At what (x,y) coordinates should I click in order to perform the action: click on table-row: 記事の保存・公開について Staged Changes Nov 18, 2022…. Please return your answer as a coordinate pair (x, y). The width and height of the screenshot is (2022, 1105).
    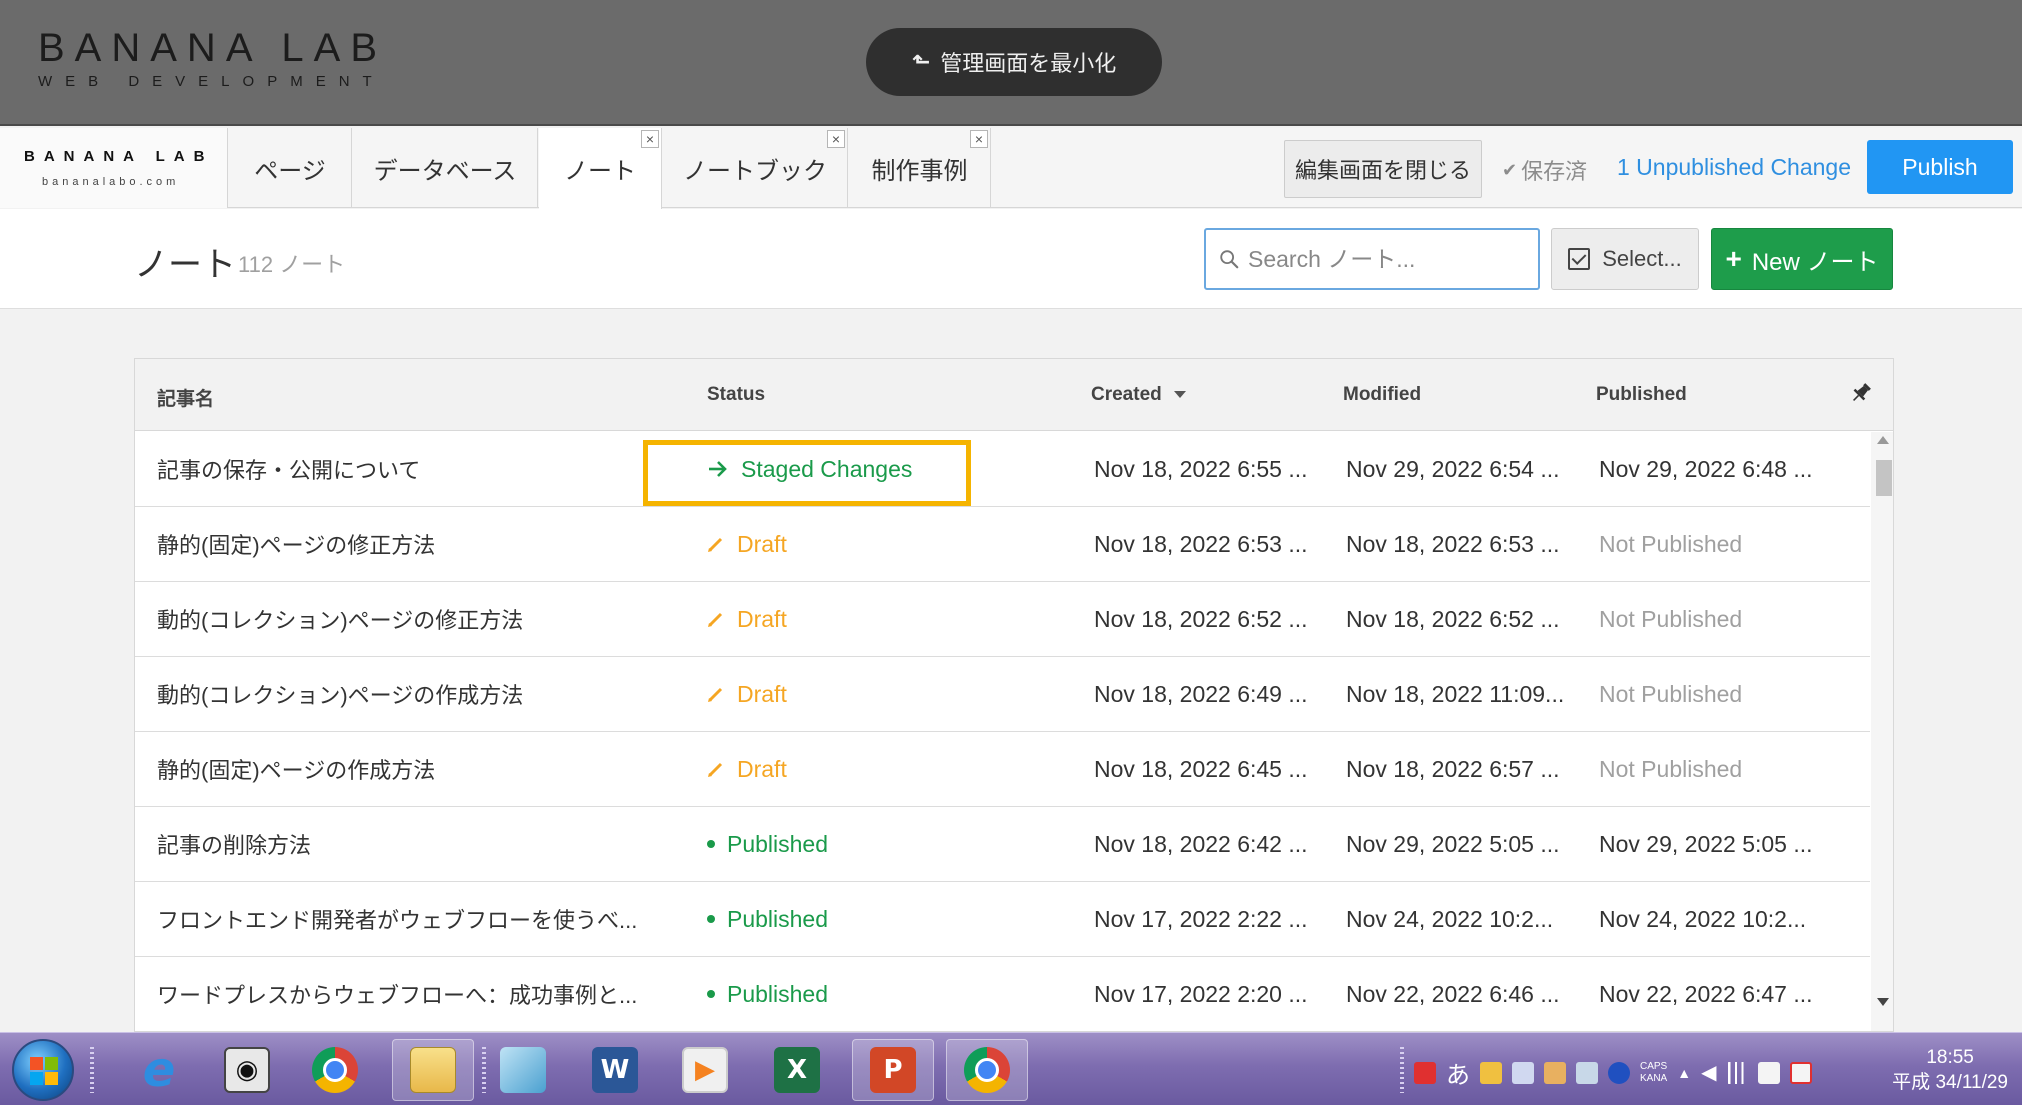
    Looking at the image, I should click on (1002, 469).